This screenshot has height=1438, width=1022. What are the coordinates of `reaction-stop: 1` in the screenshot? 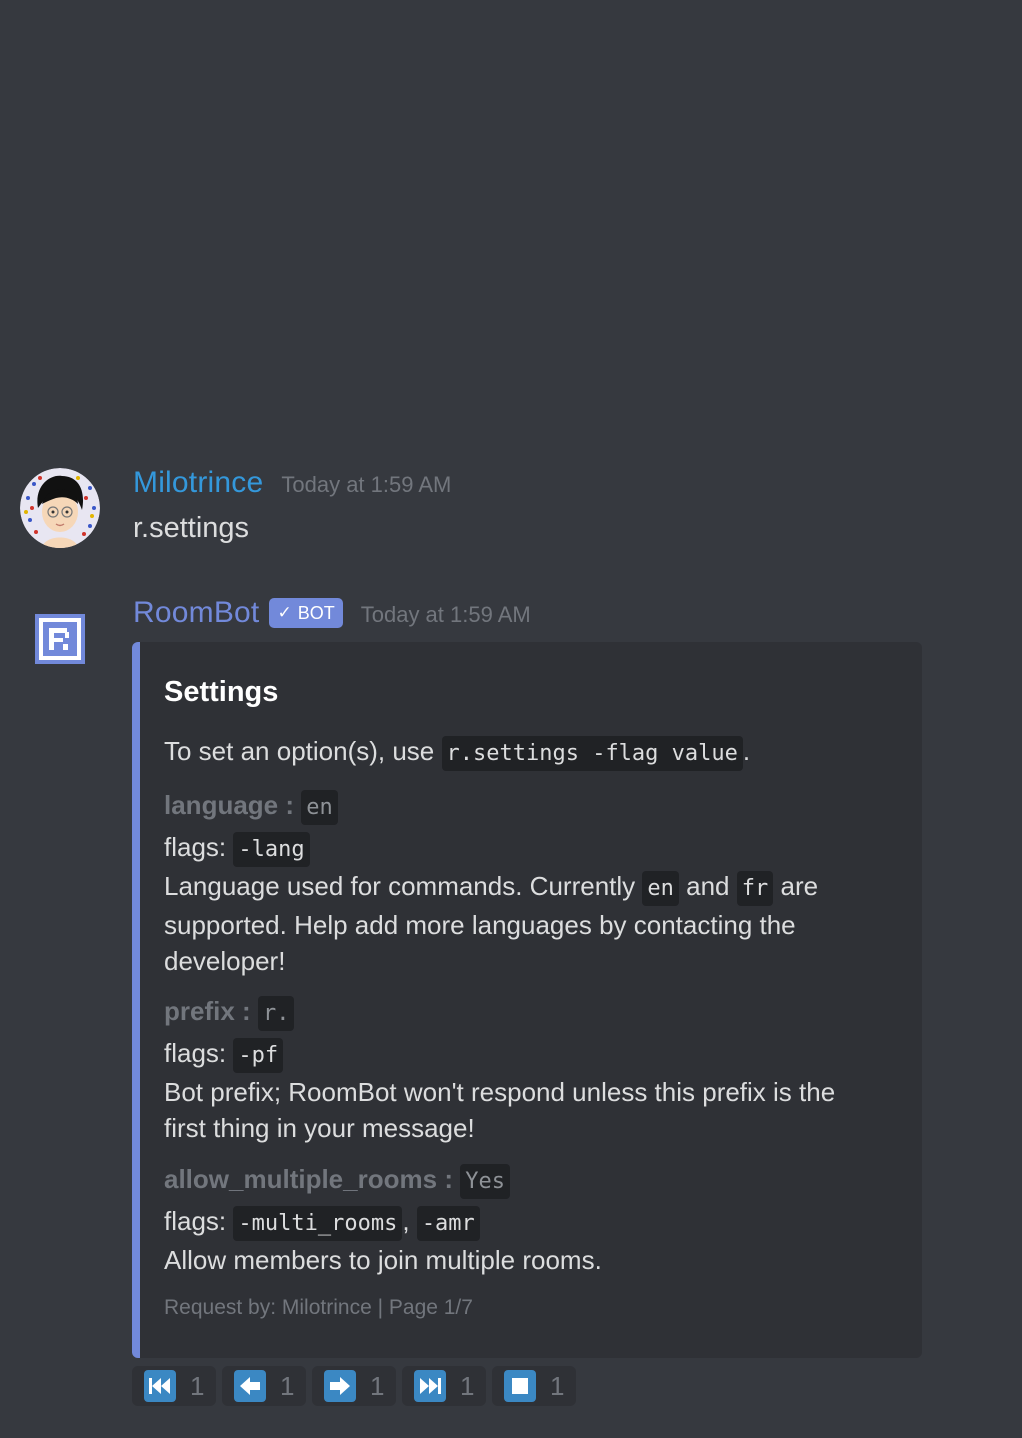 It's located at (534, 1386).